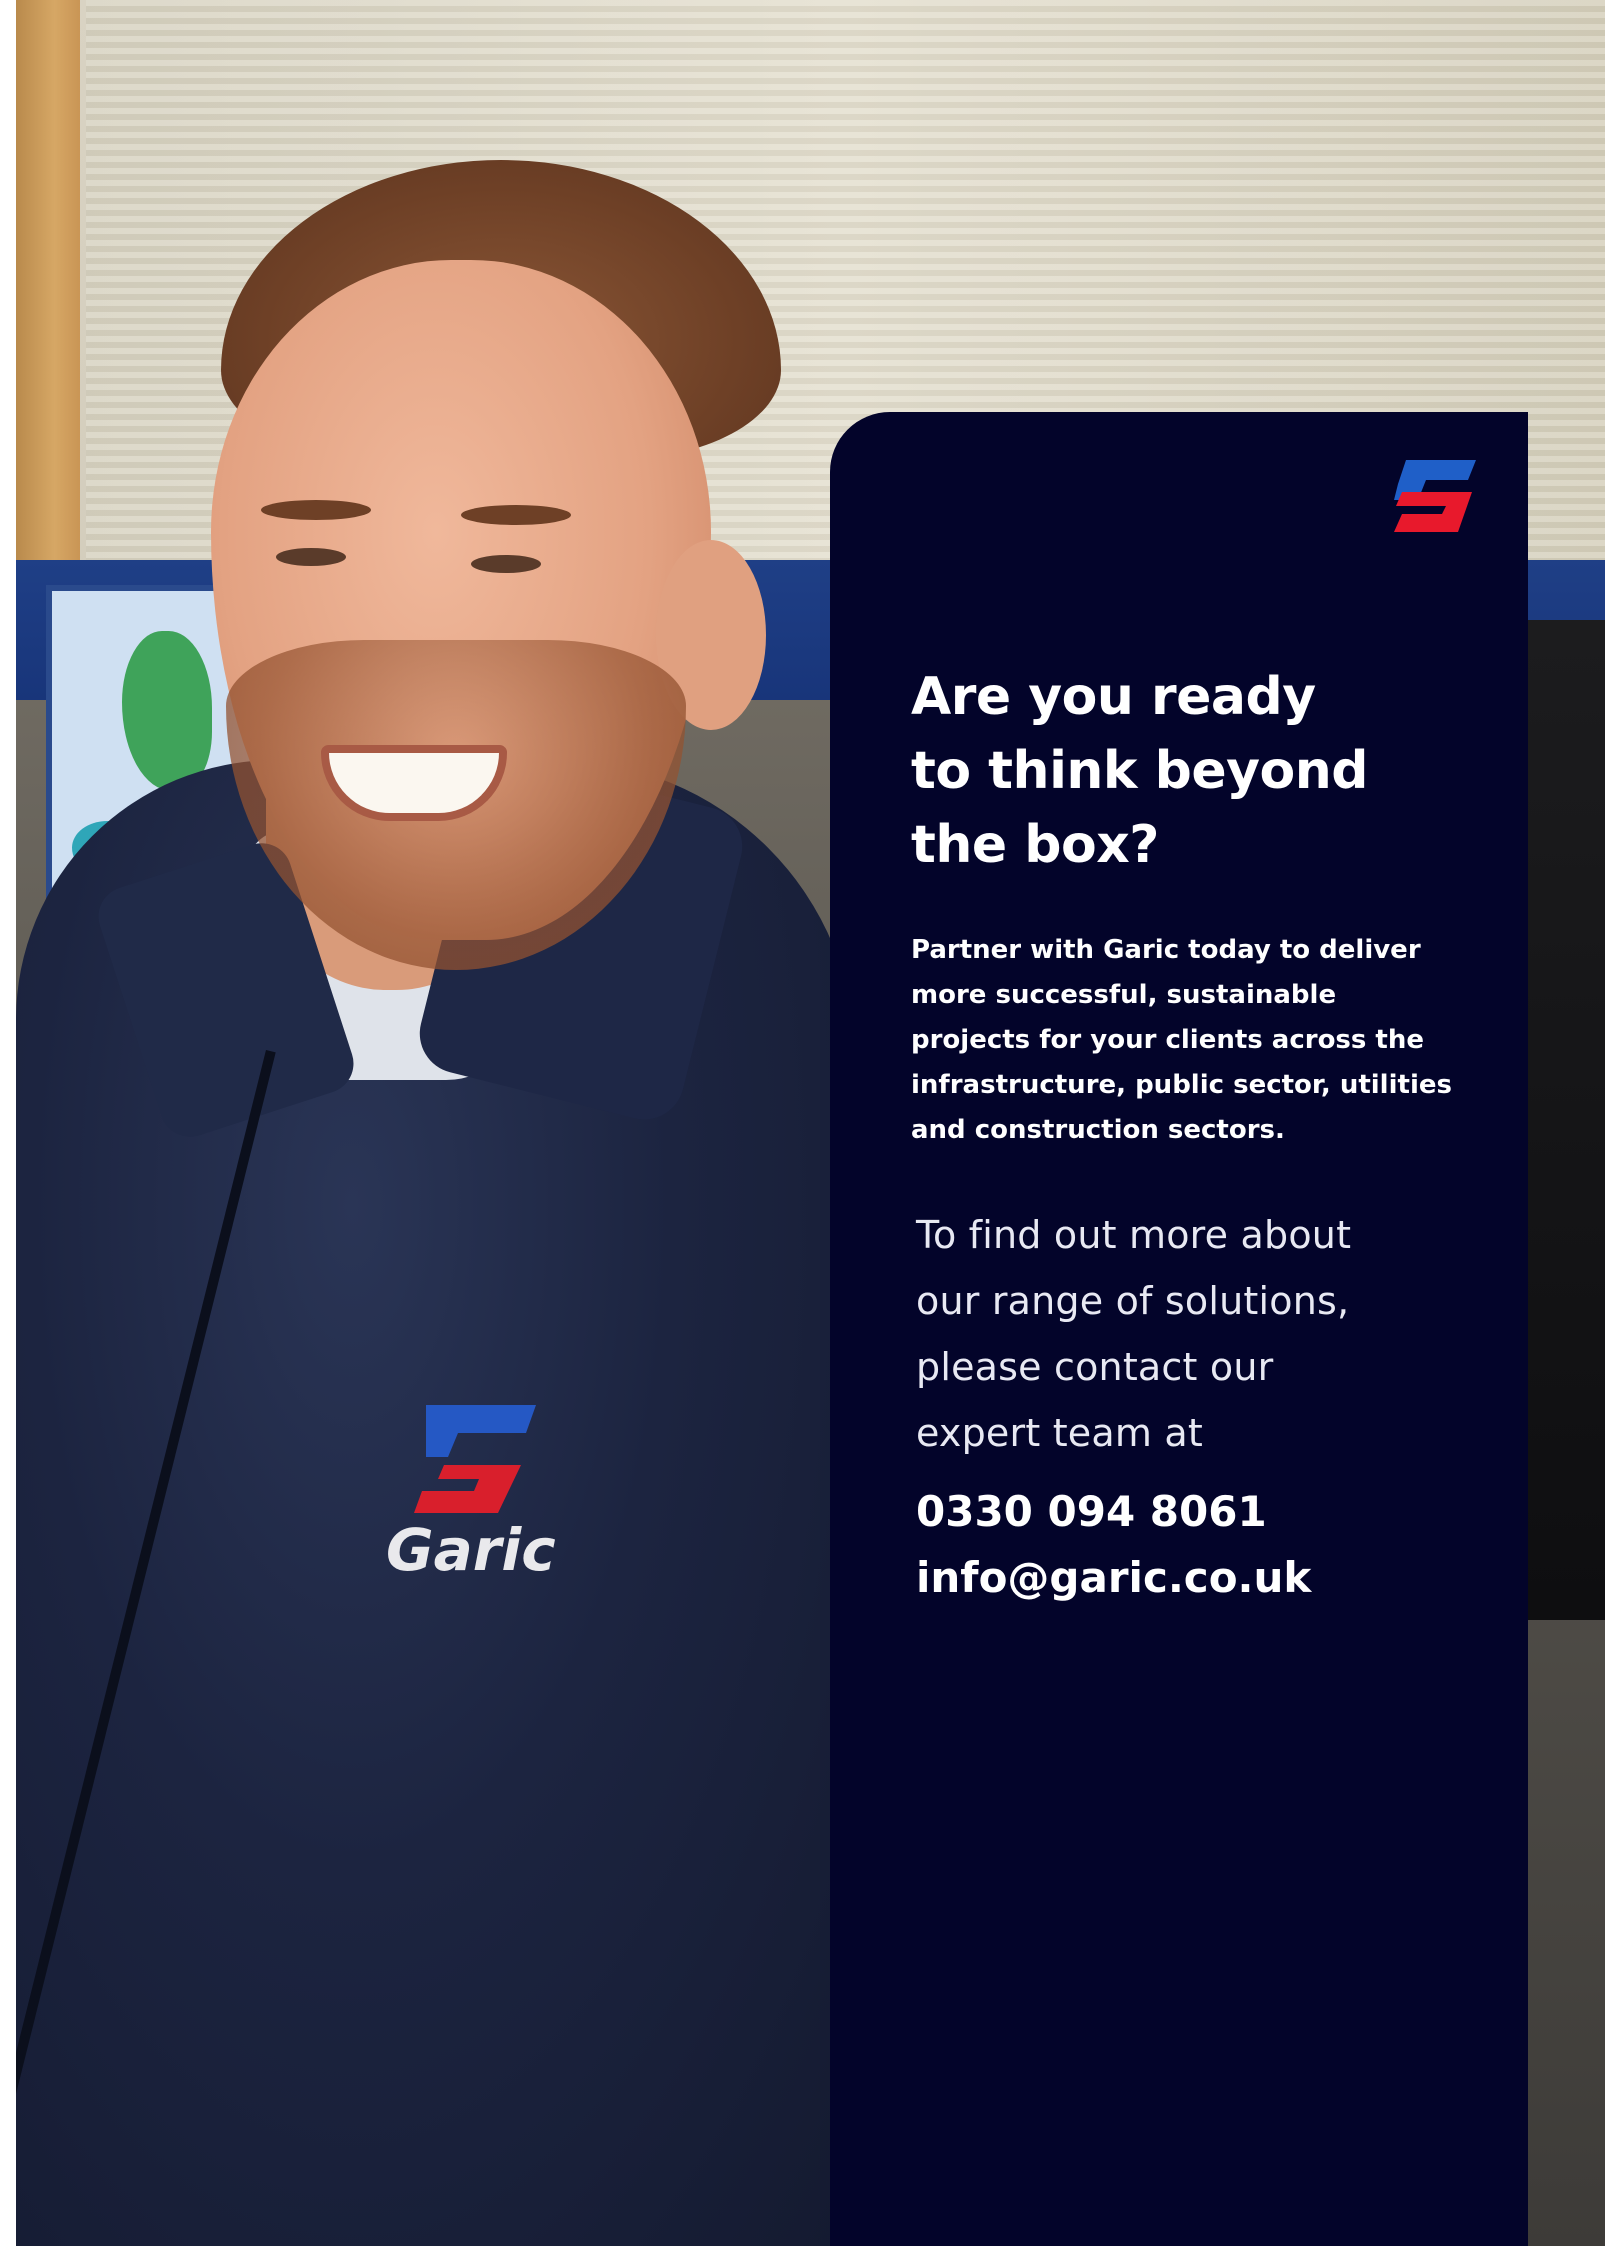 This screenshot has height=2246, width=1605. What do you see at coordinates (1139, 771) in the screenshot?
I see `headline-line: to think beyond` at bounding box center [1139, 771].